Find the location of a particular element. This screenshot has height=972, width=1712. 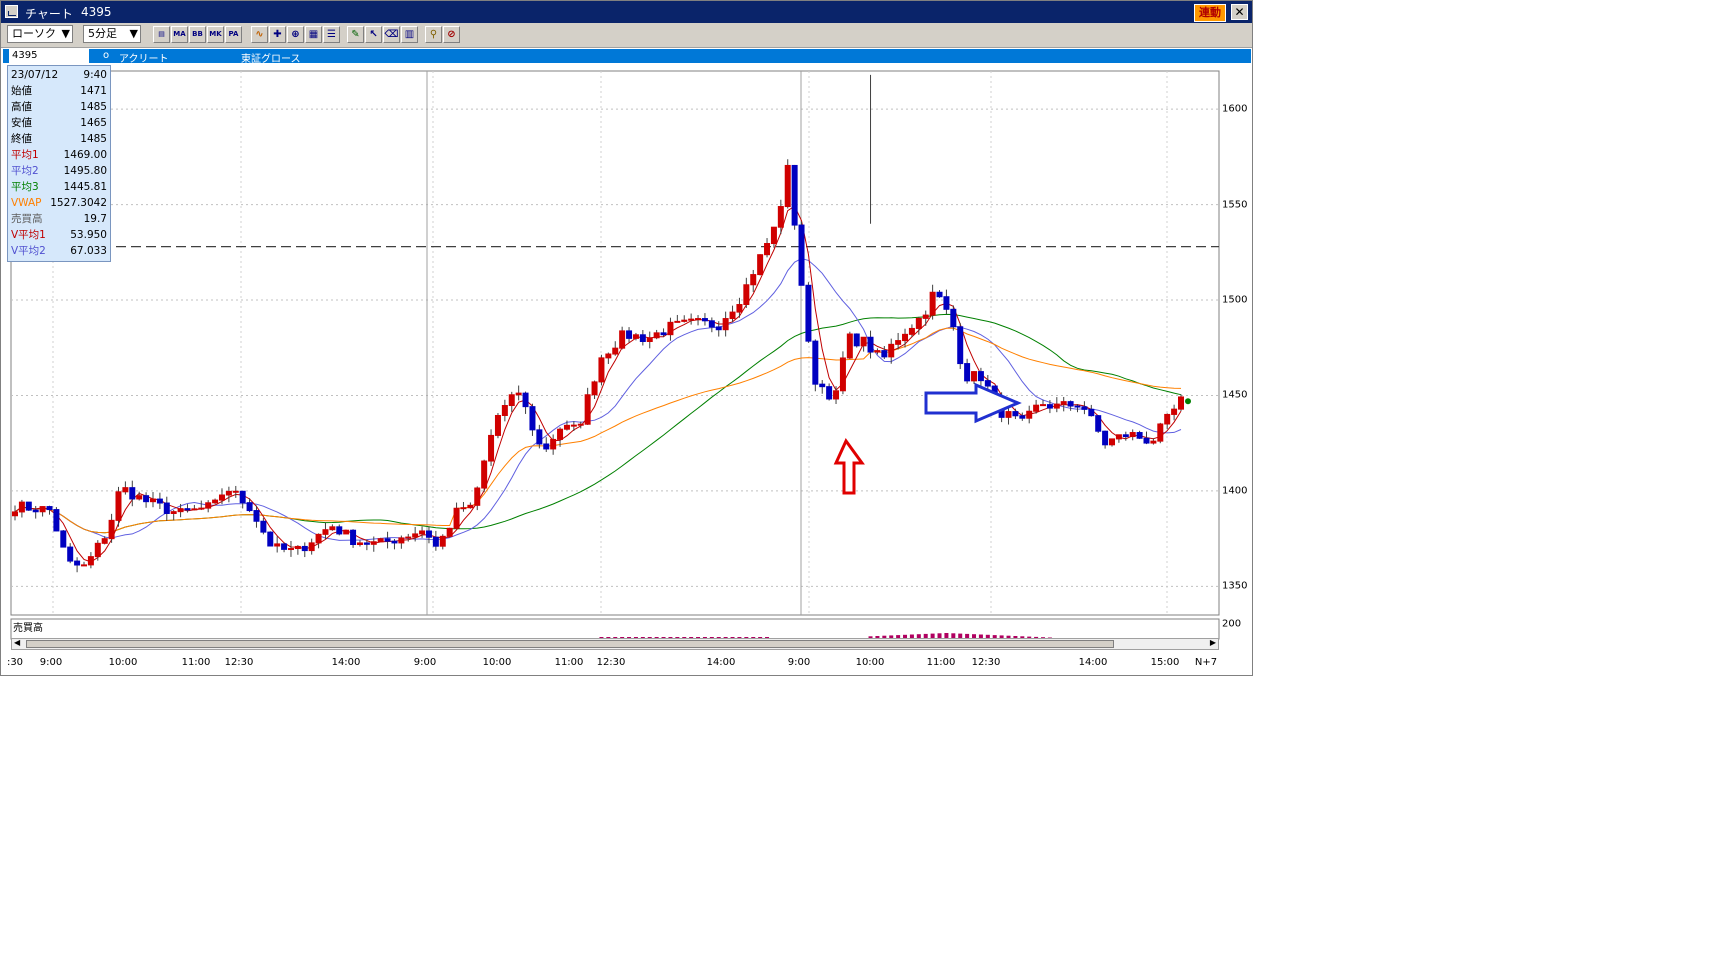

volume-label: 売買高 is located at coordinates (28, 628).